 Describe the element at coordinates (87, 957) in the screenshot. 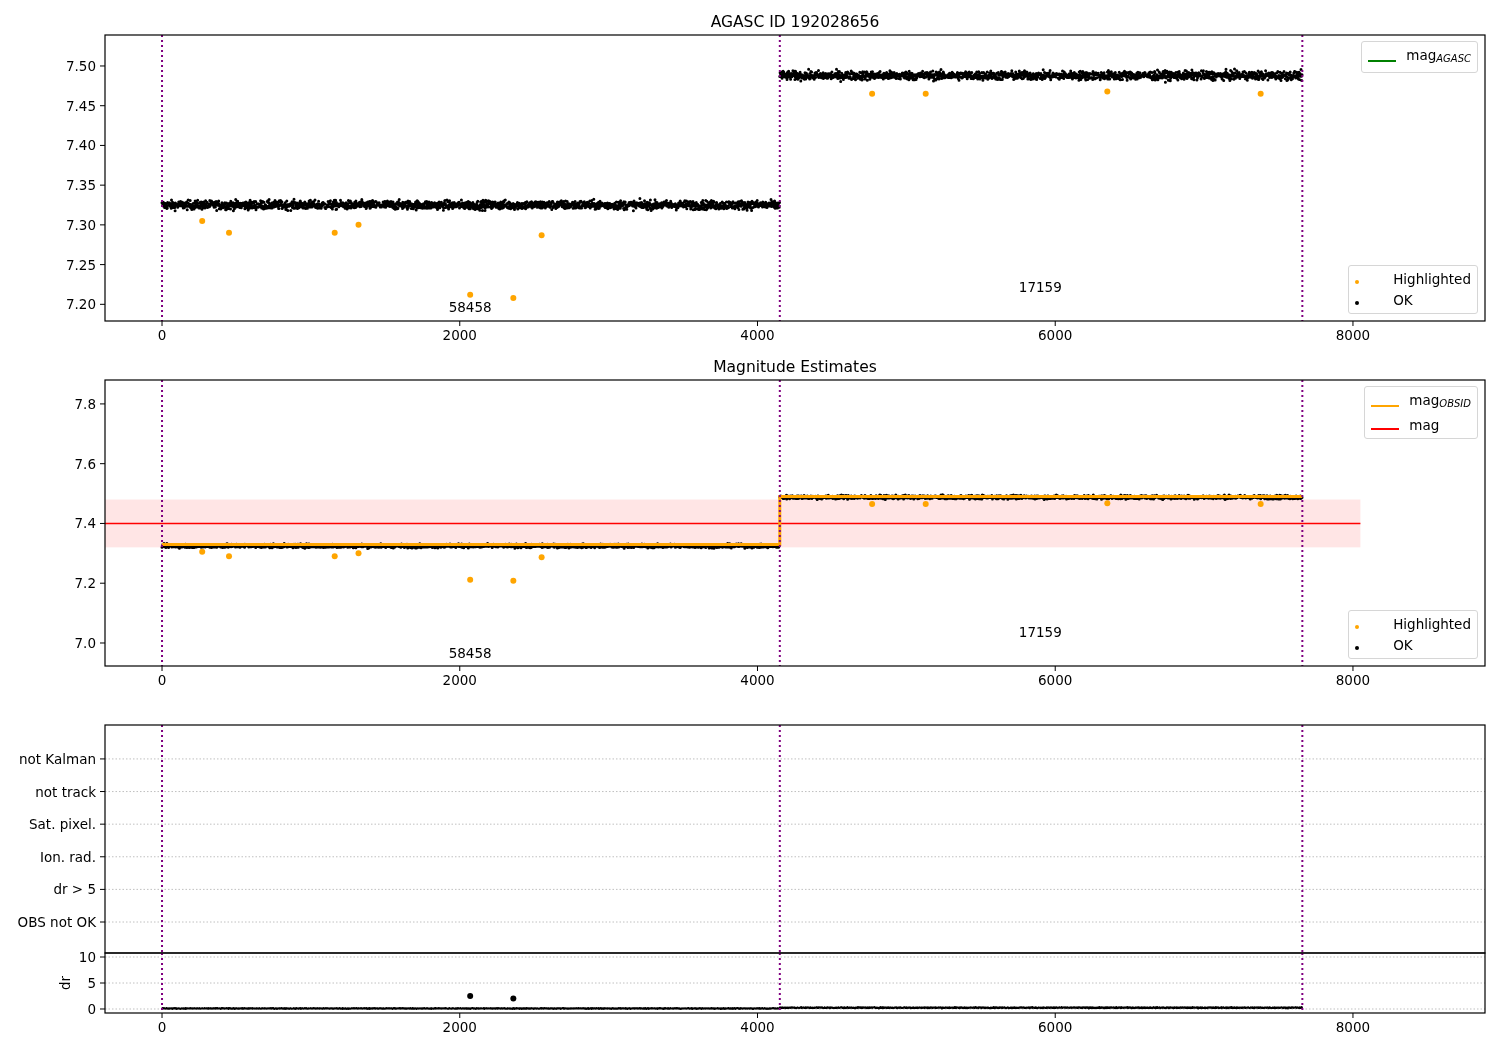

I see `tick-label: 10` at that location.